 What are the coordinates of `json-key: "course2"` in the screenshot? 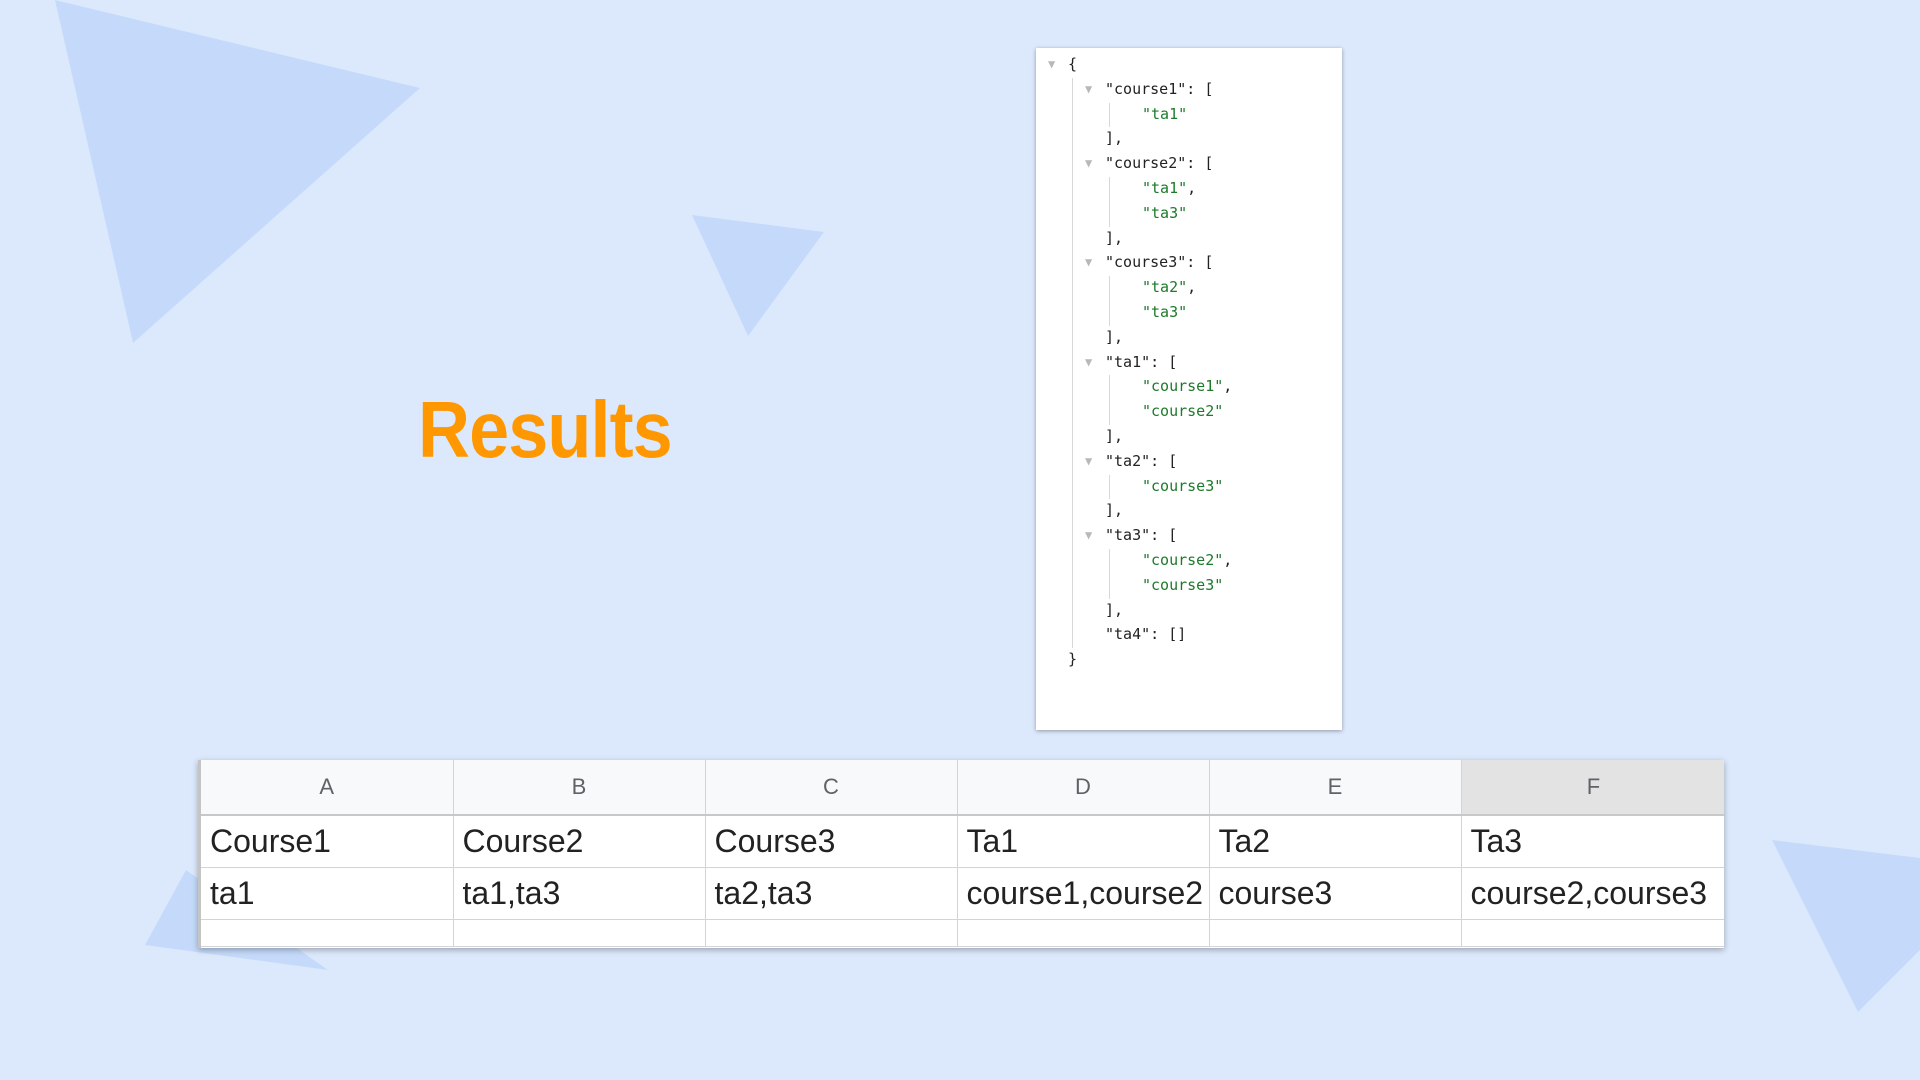 It's located at (1146, 163).